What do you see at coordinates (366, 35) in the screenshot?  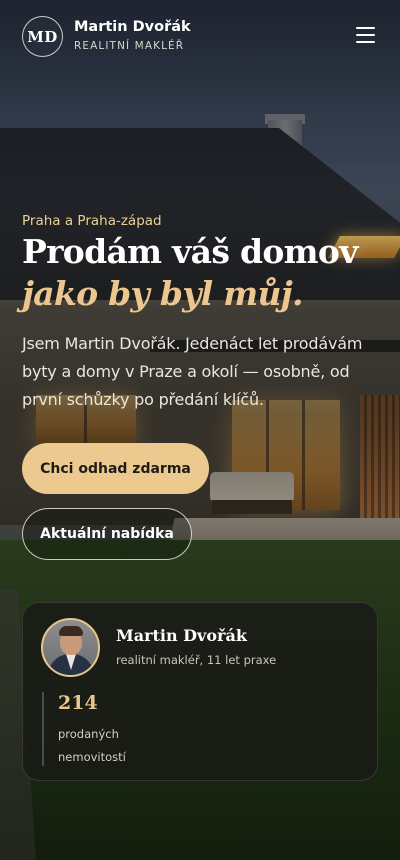 I see `hamburger-menu-icon` at bounding box center [366, 35].